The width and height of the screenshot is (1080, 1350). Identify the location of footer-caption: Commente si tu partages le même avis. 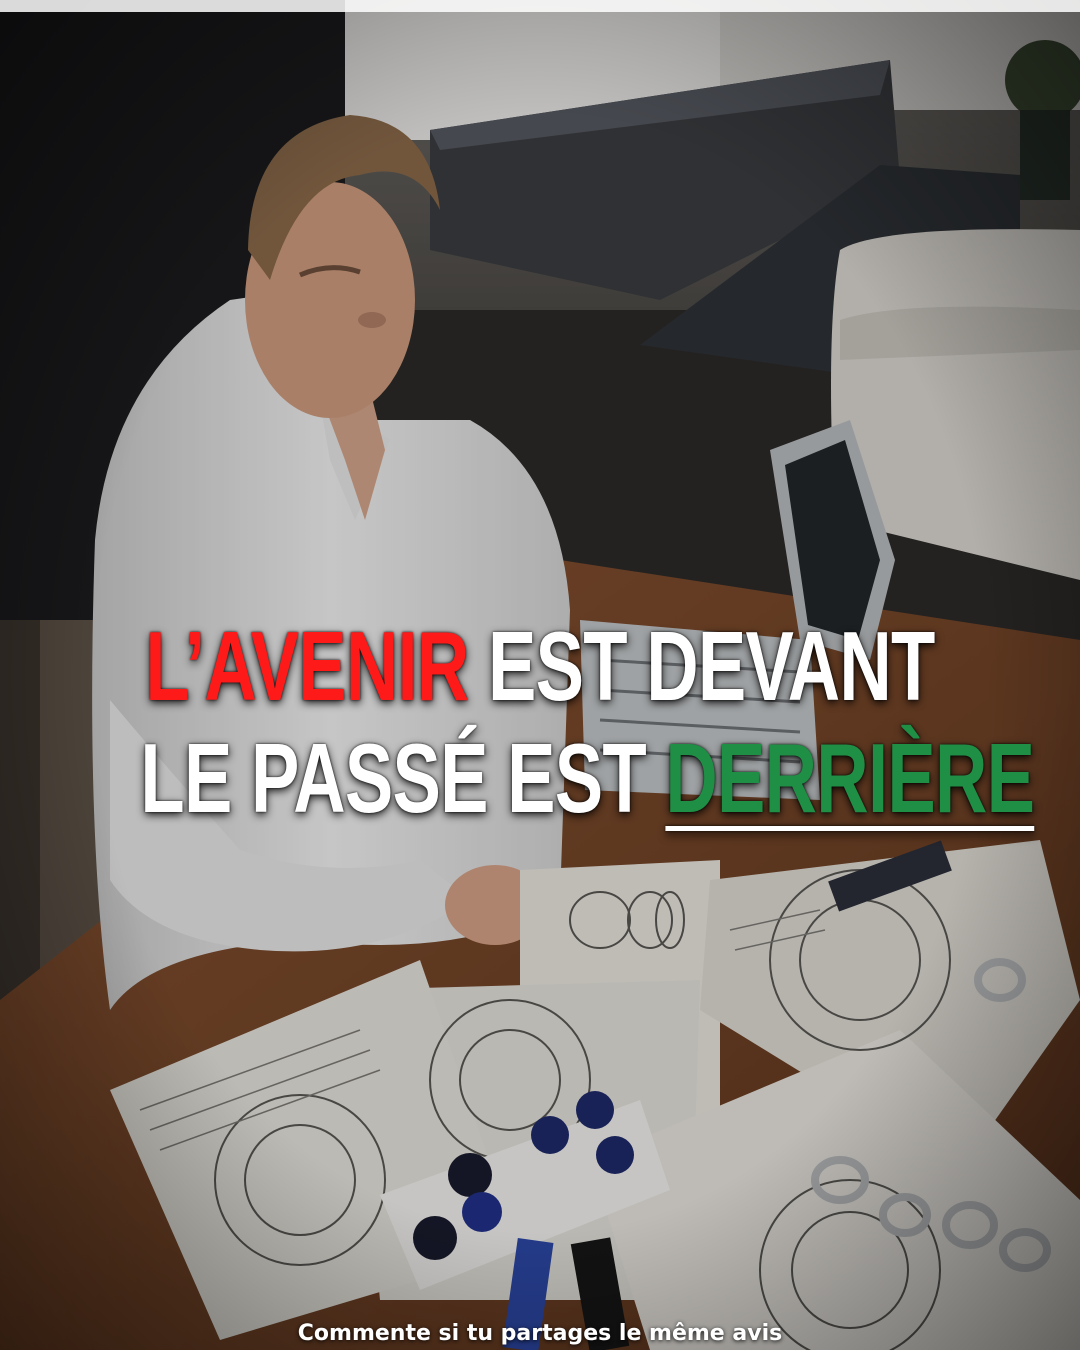
(540, 1333).